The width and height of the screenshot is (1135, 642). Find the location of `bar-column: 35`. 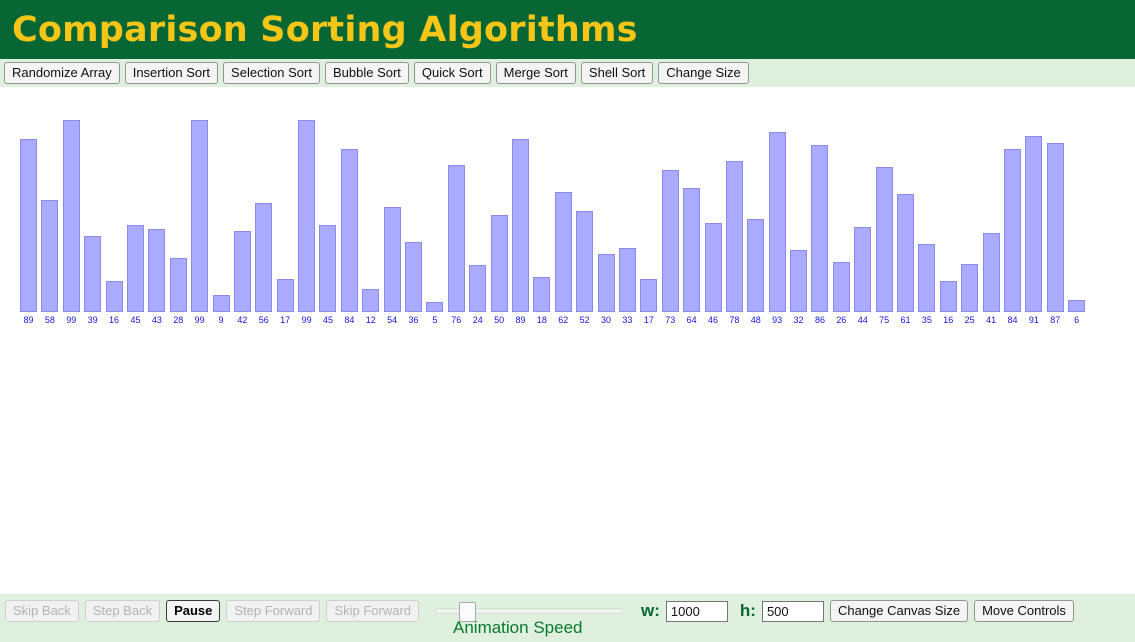

bar-column: 35 is located at coordinates (927, 217).